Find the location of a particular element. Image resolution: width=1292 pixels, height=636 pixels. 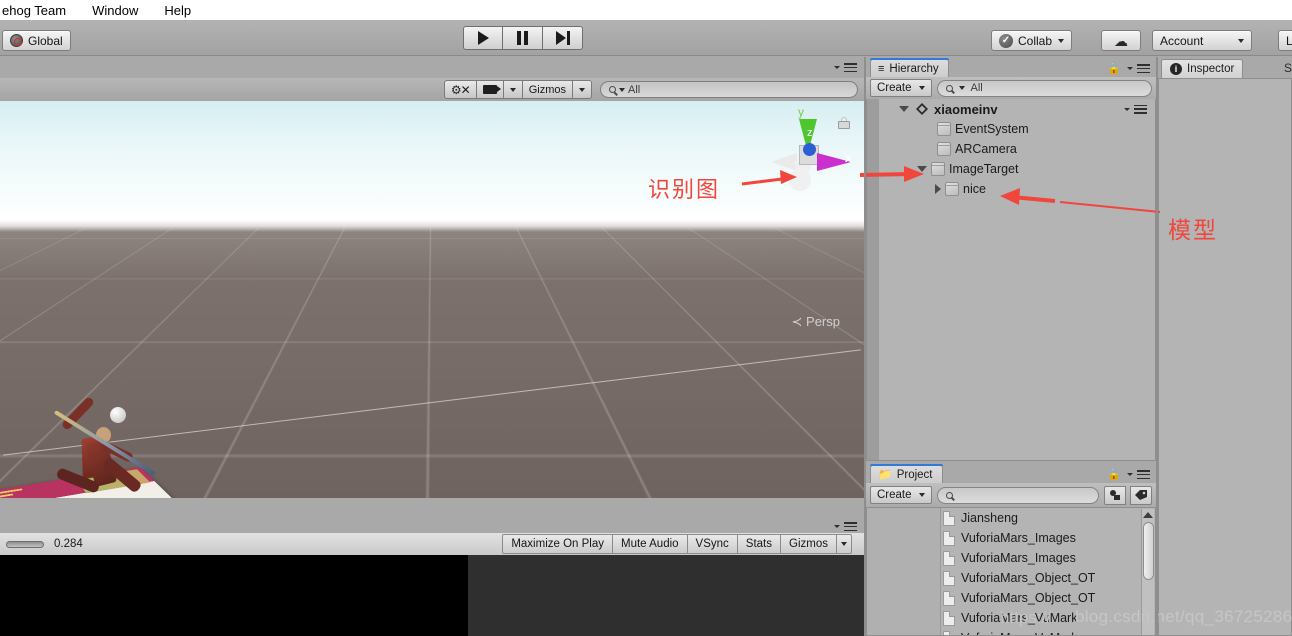

game-gizmos-dropdown is located at coordinates (844, 544).